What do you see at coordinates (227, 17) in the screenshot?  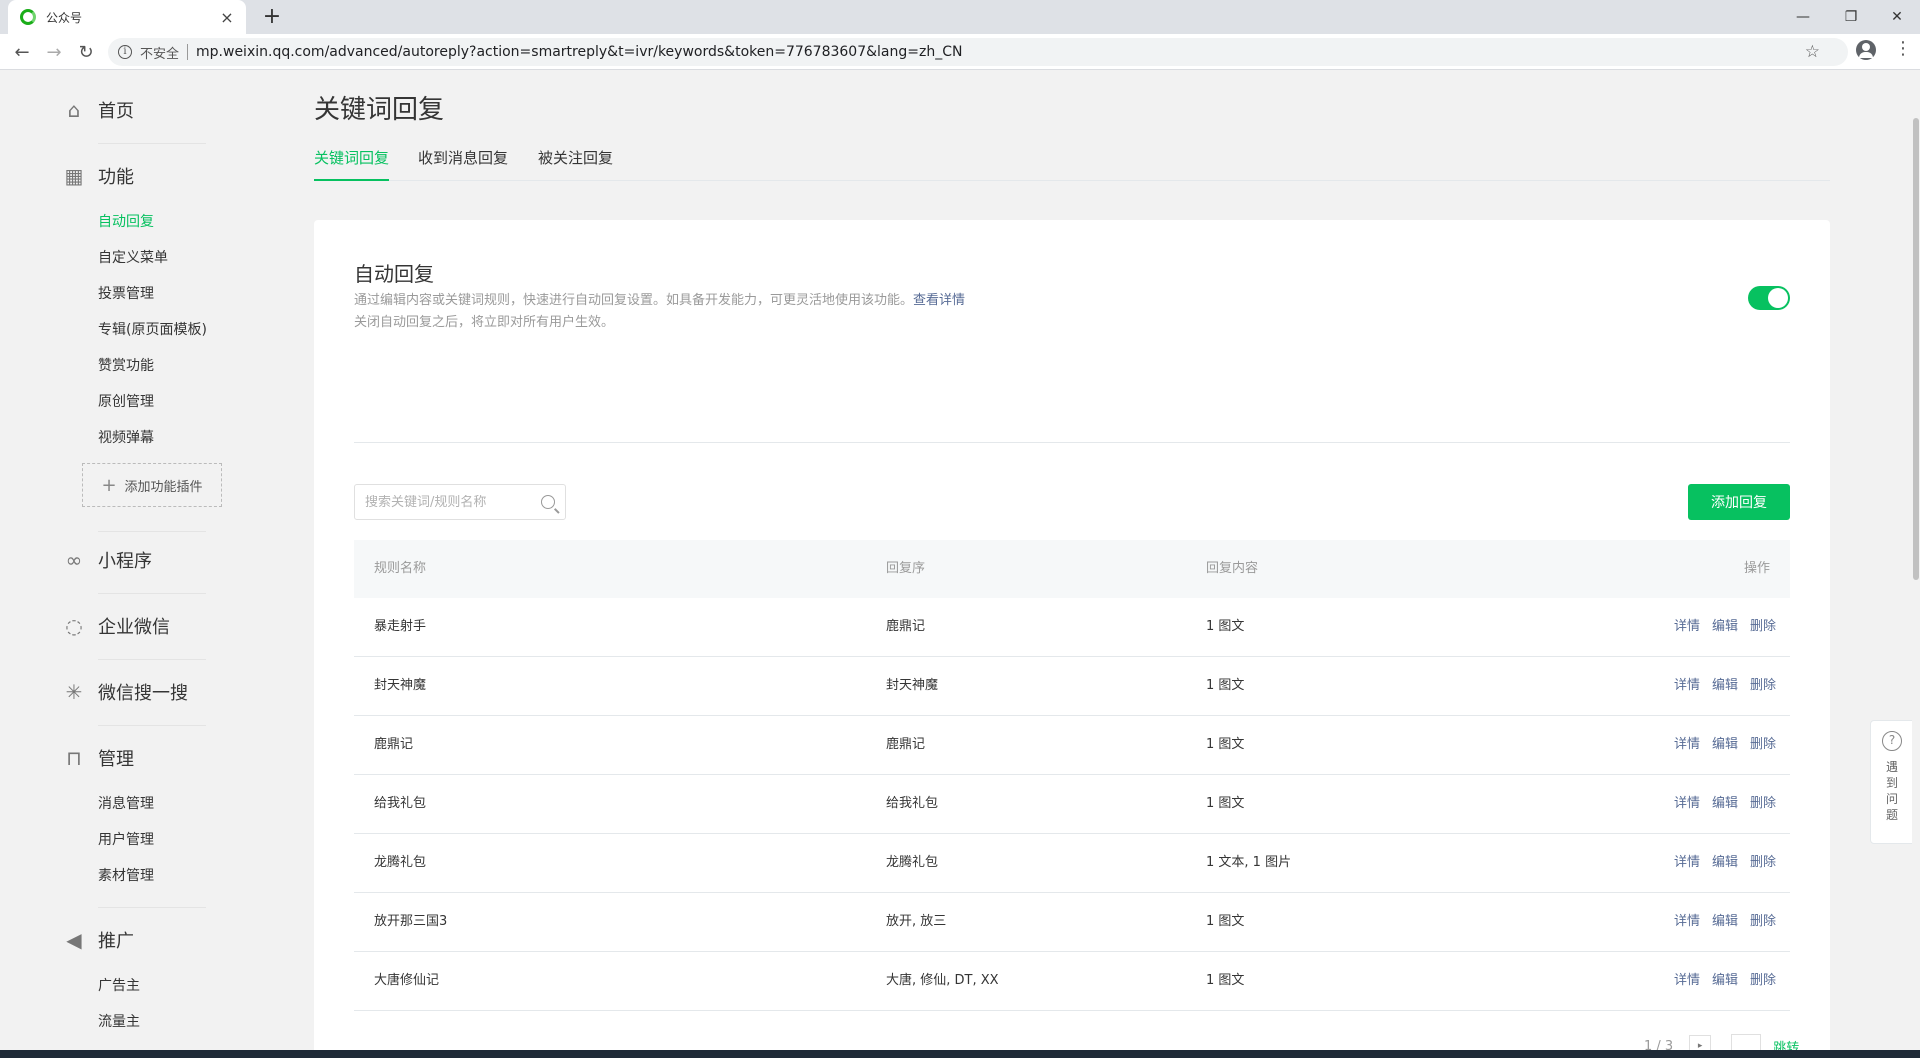 I see `tab-close-icon: ×` at bounding box center [227, 17].